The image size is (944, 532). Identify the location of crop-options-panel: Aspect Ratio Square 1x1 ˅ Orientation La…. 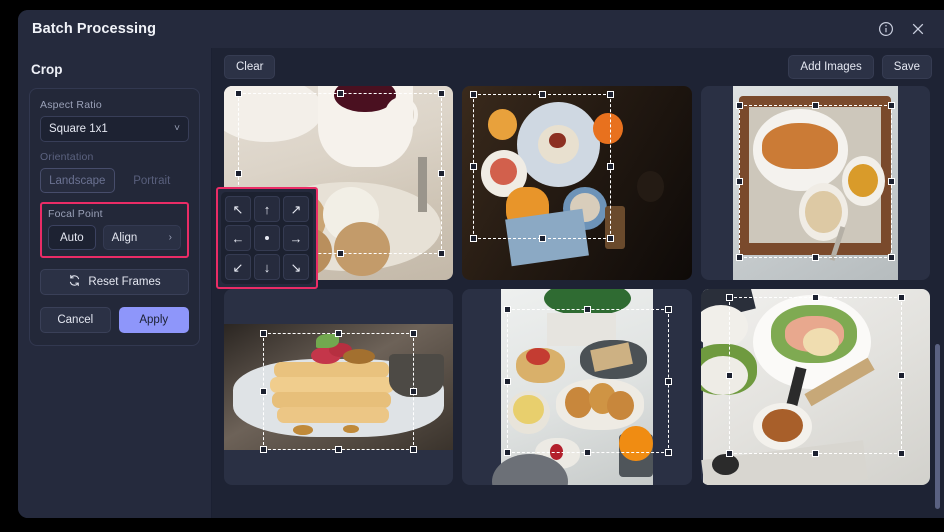
(114, 217).